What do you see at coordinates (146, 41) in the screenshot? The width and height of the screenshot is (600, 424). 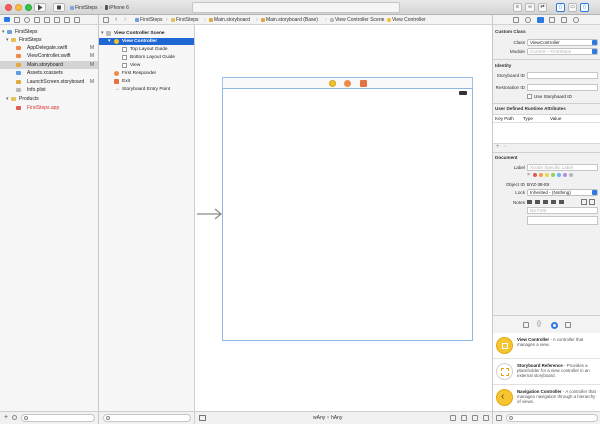 I see `outline-item-view-controller: ▾ View Controller` at bounding box center [146, 41].